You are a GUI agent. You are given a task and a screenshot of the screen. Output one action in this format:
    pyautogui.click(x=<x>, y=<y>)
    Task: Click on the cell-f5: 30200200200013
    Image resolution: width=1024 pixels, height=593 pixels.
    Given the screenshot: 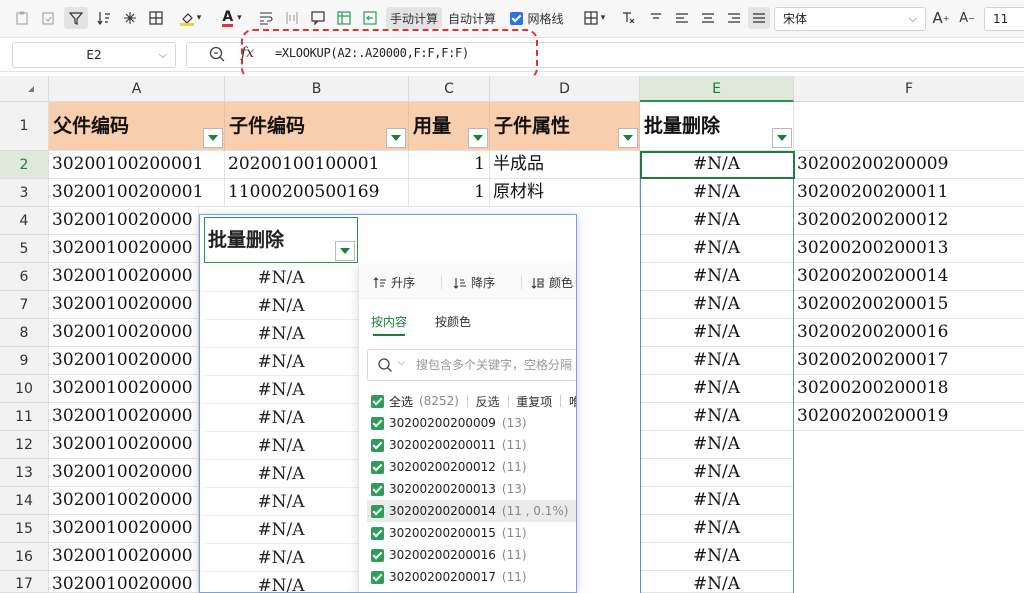 What is the action you would take?
    pyautogui.click(x=909, y=249)
    